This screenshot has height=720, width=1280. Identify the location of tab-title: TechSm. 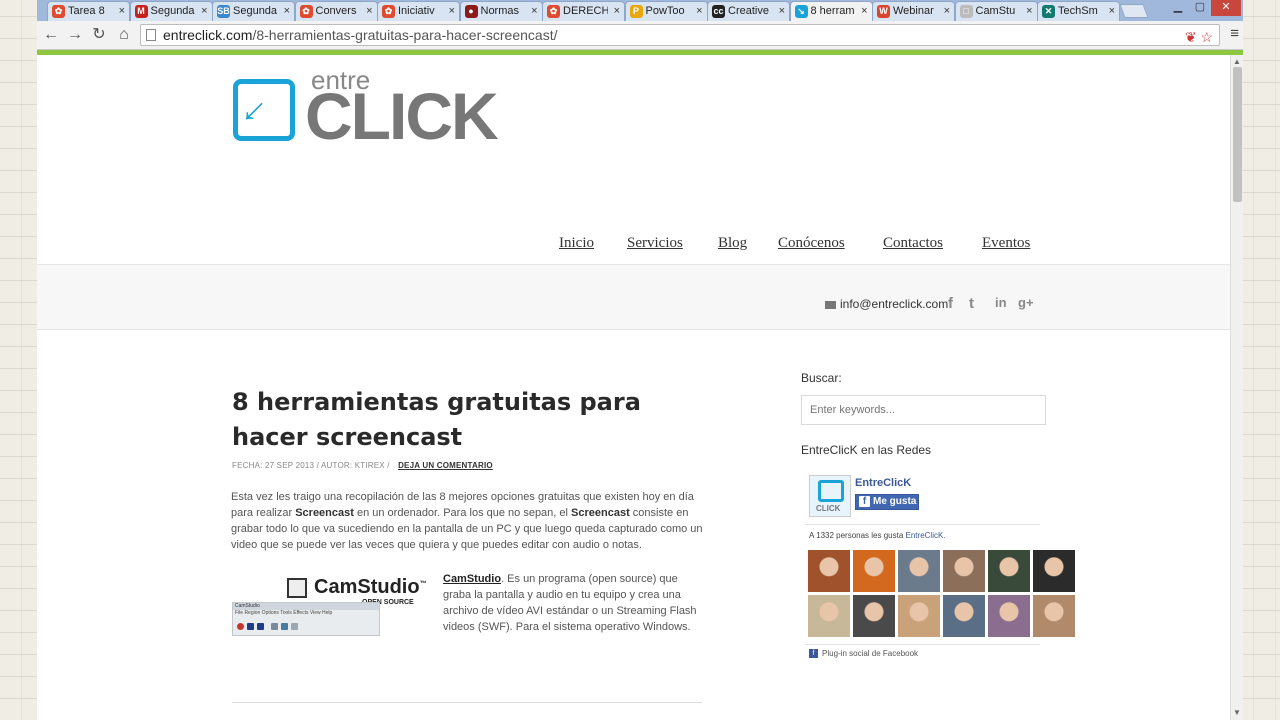
(1078, 11).